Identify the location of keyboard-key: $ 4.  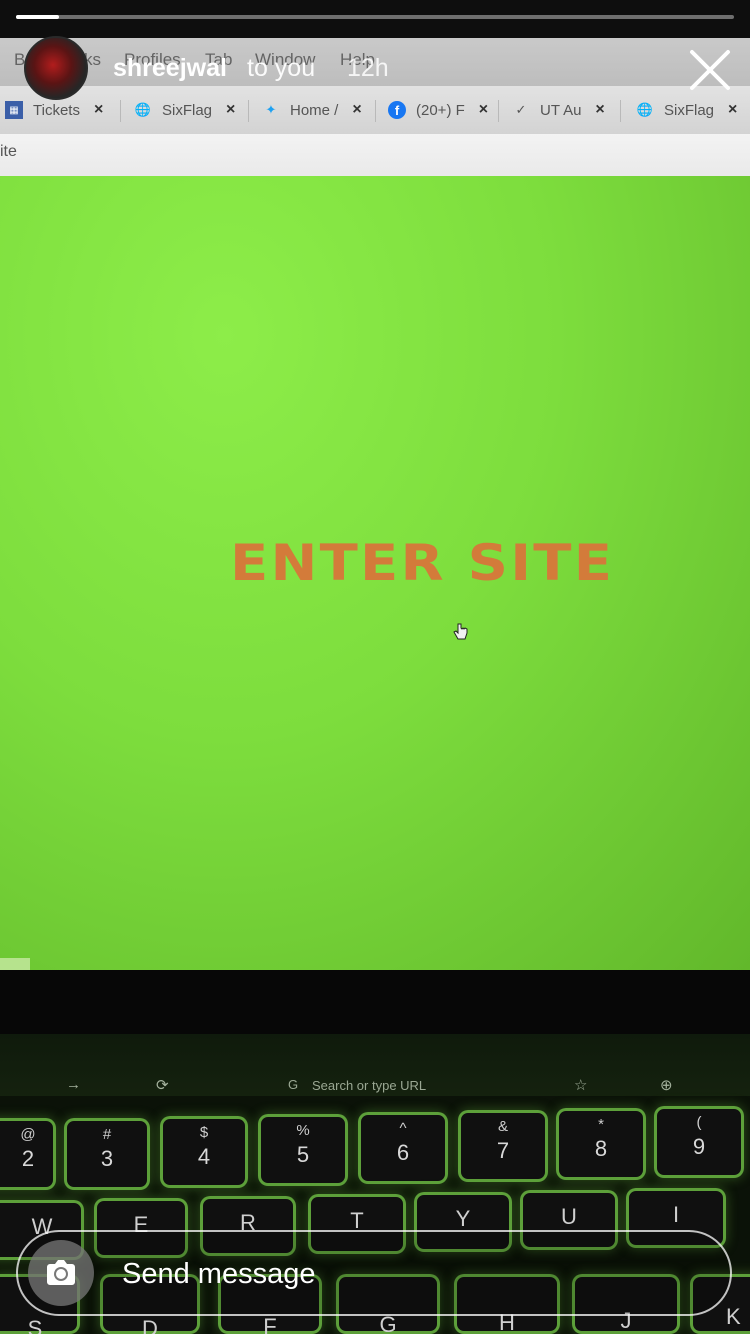
(204, 1152).